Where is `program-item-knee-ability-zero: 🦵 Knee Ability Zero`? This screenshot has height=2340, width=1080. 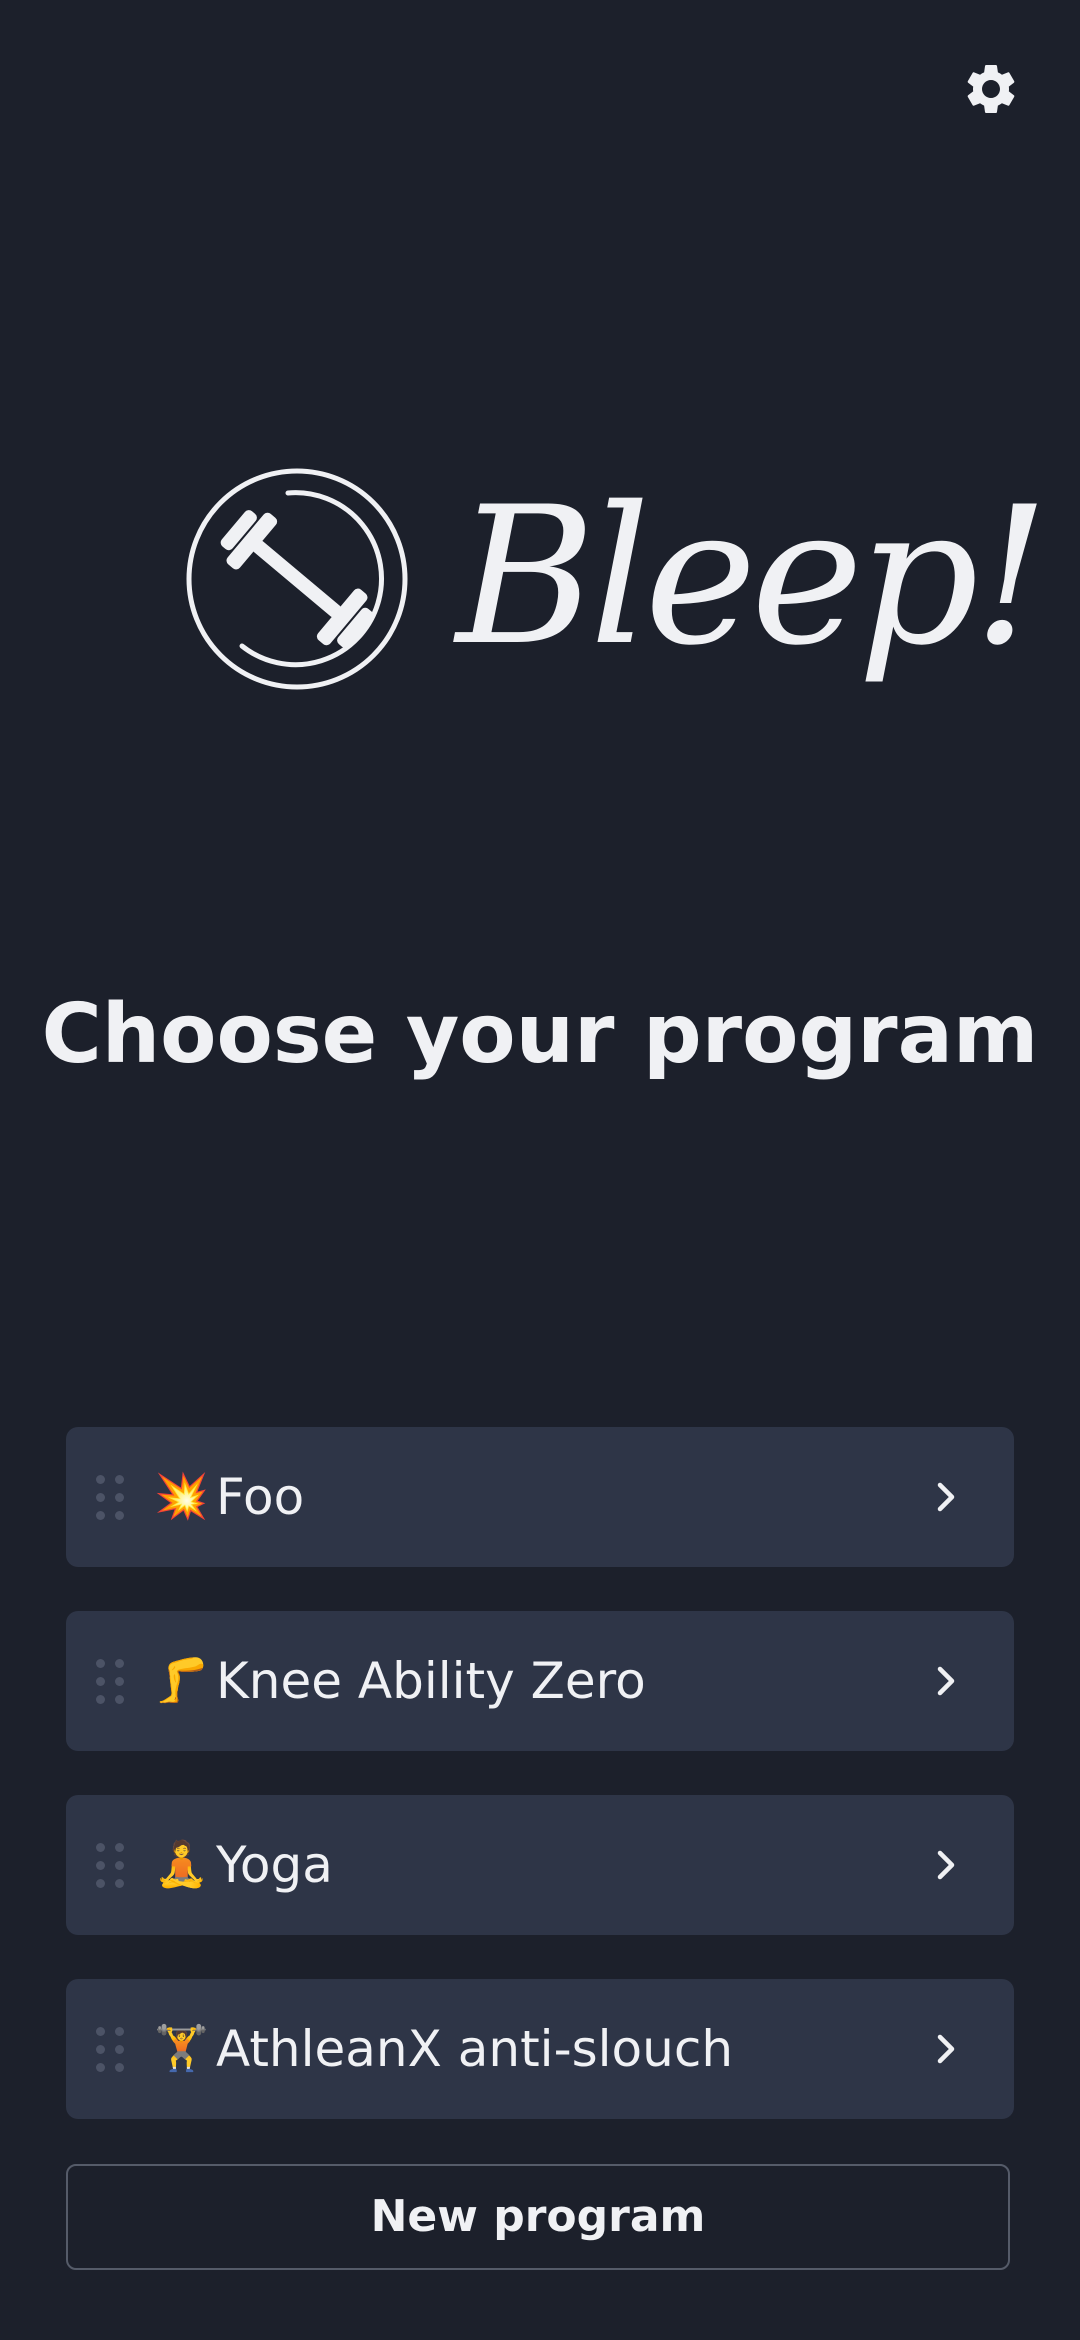 program-item-knee-ability-zero: 🦵 Knee Ability Zero is located at coordinates (540, 1681).